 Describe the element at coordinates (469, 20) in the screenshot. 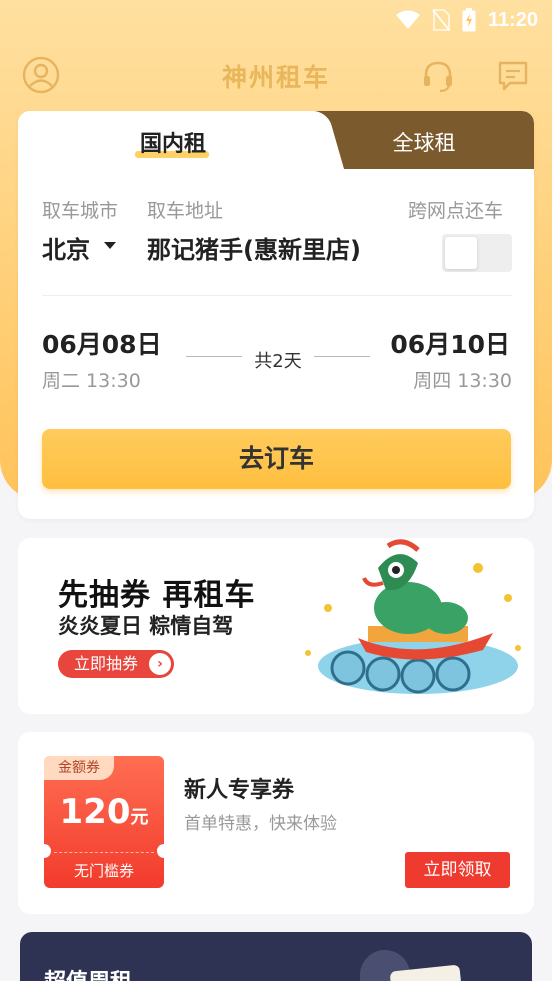

I see `battery-charging-icon` at that location.